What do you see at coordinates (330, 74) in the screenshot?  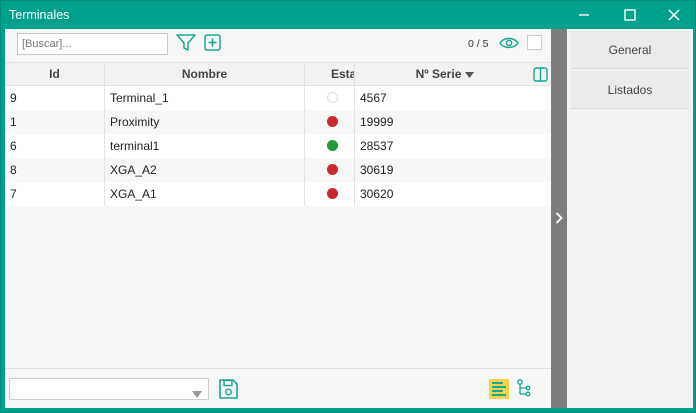 I see `column-header-estado: Esta` at bounding box center [330, 74].